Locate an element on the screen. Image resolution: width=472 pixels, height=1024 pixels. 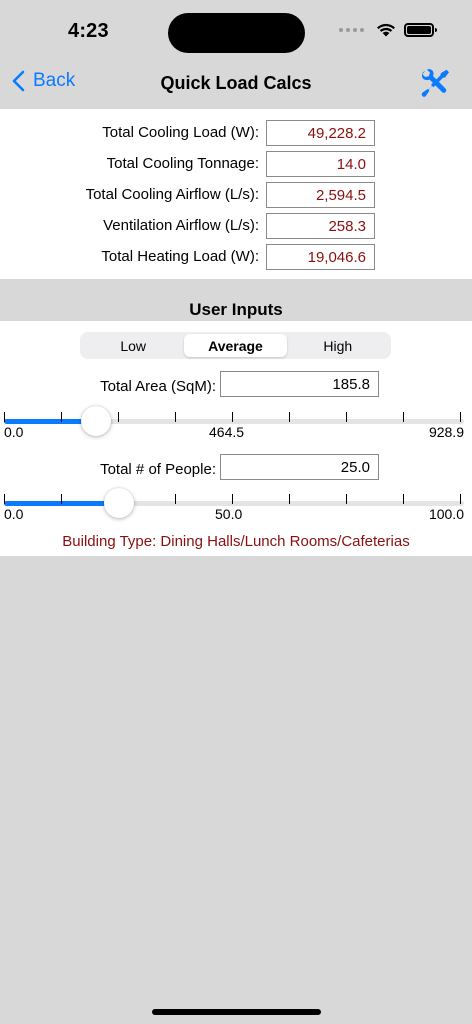
result-row-cooling-airflow: Total Cooling Airflow (L/s): 2,594.5 is located at coordinates (236, 195).